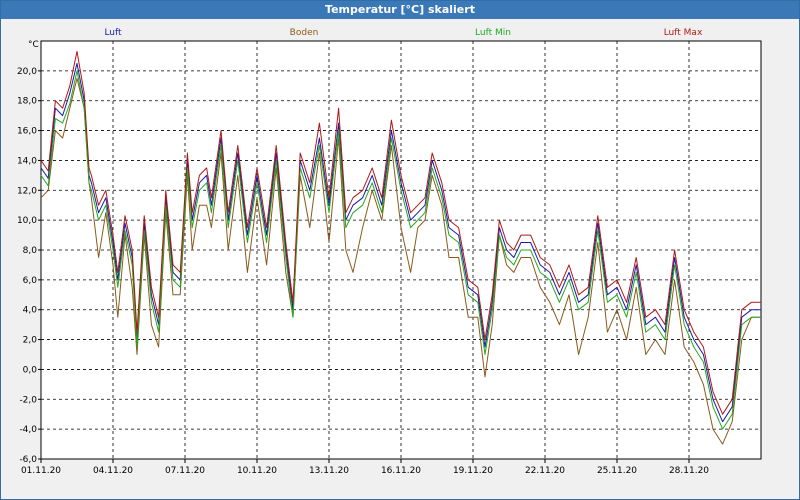 The image size is (800, 500). I want to click on x-tick-label: 10.11.20, so click(257, 471).